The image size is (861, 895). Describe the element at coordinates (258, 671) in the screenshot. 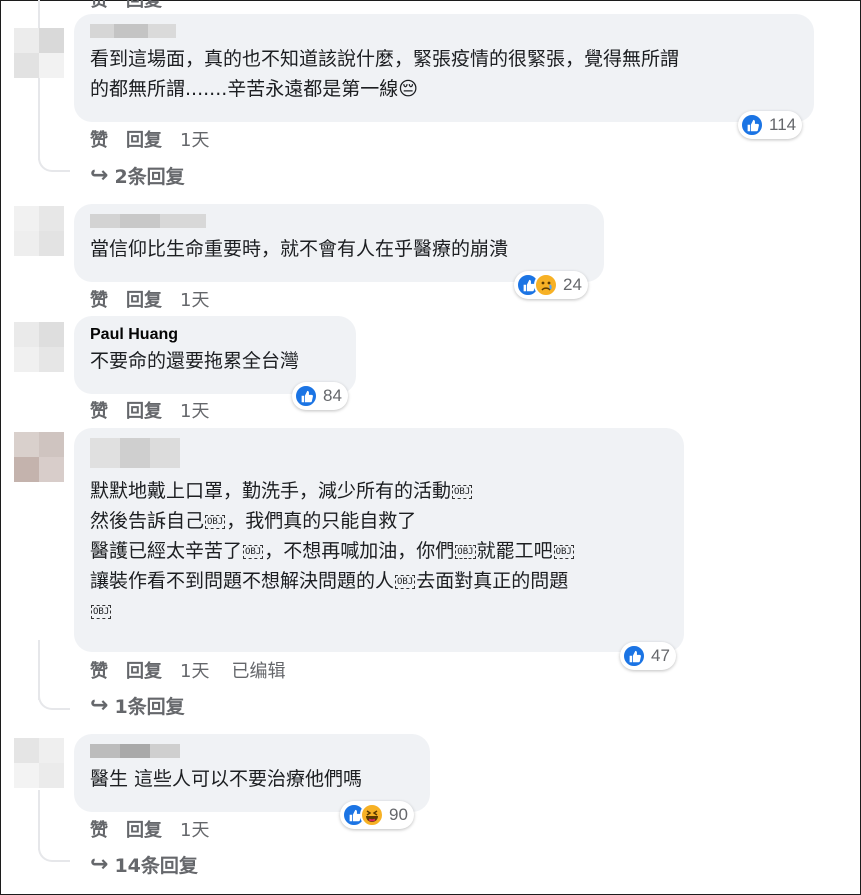

I see `edited-label: 已编辑` at that location.